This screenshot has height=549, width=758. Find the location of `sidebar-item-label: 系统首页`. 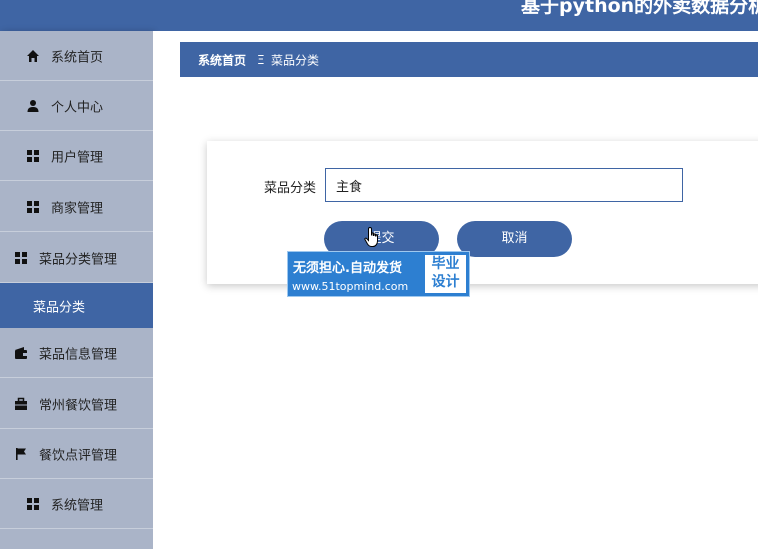

sidebar-item-label: 系统首页 is located at coordinates (77, 57).